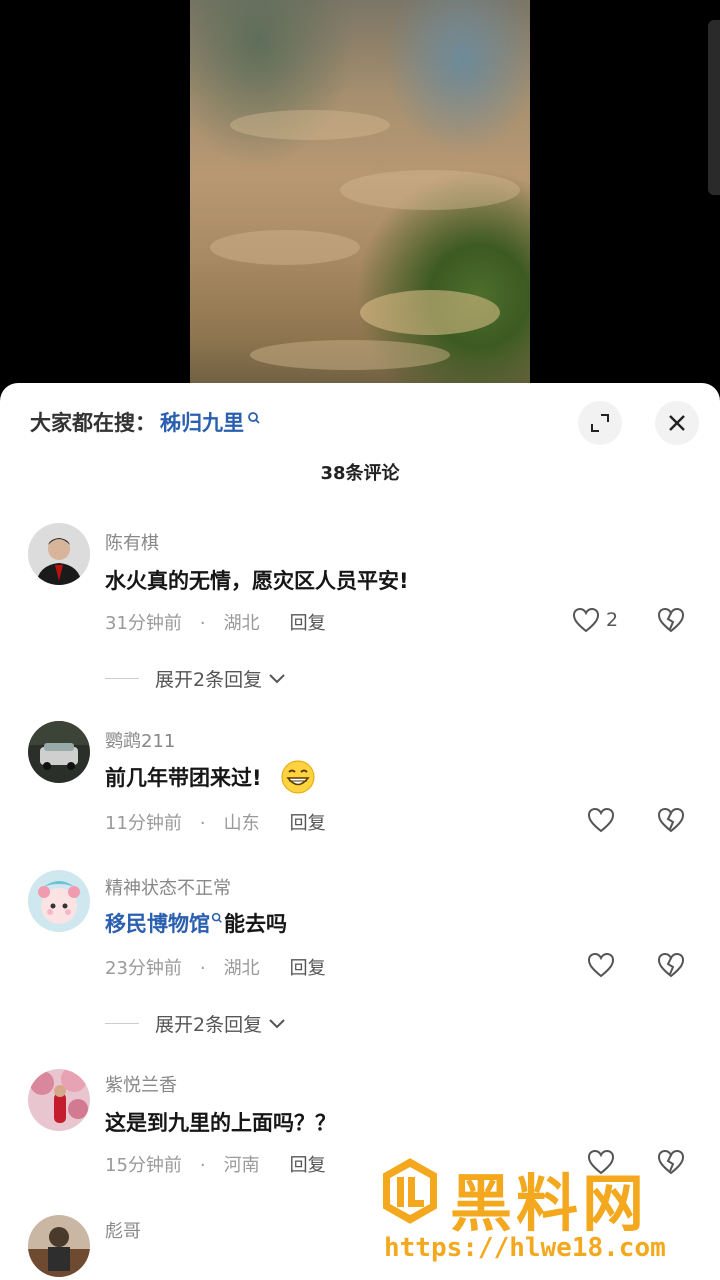 The image size is (720, 1280). I want to click on watermark: 黑料网 https://hlwe18.com, so click(547, 1214).